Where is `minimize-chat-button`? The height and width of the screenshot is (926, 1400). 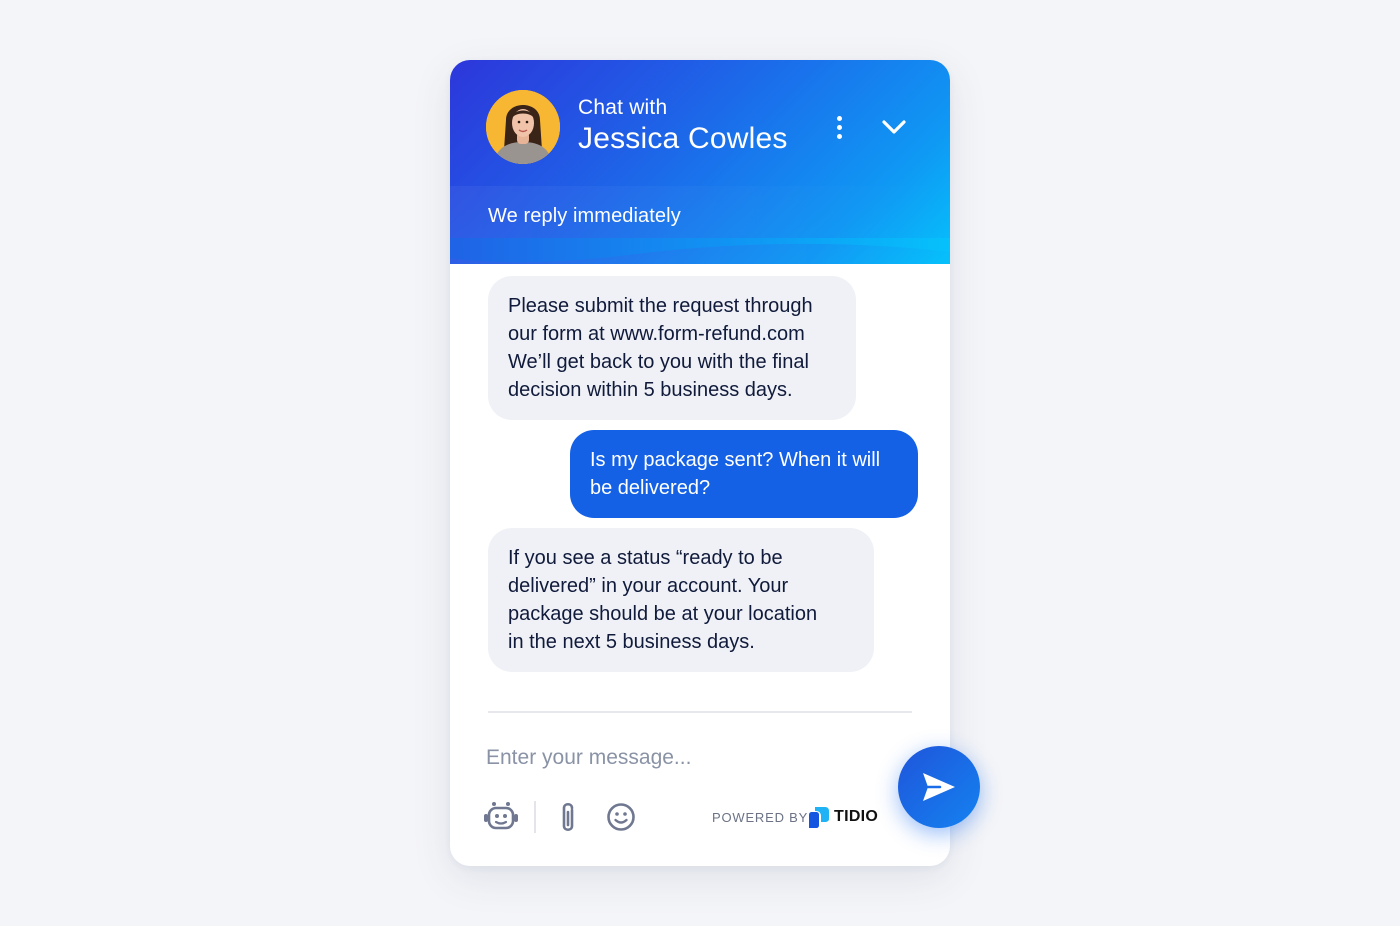
minimize-chat-button is located at coordinates (894, 127).